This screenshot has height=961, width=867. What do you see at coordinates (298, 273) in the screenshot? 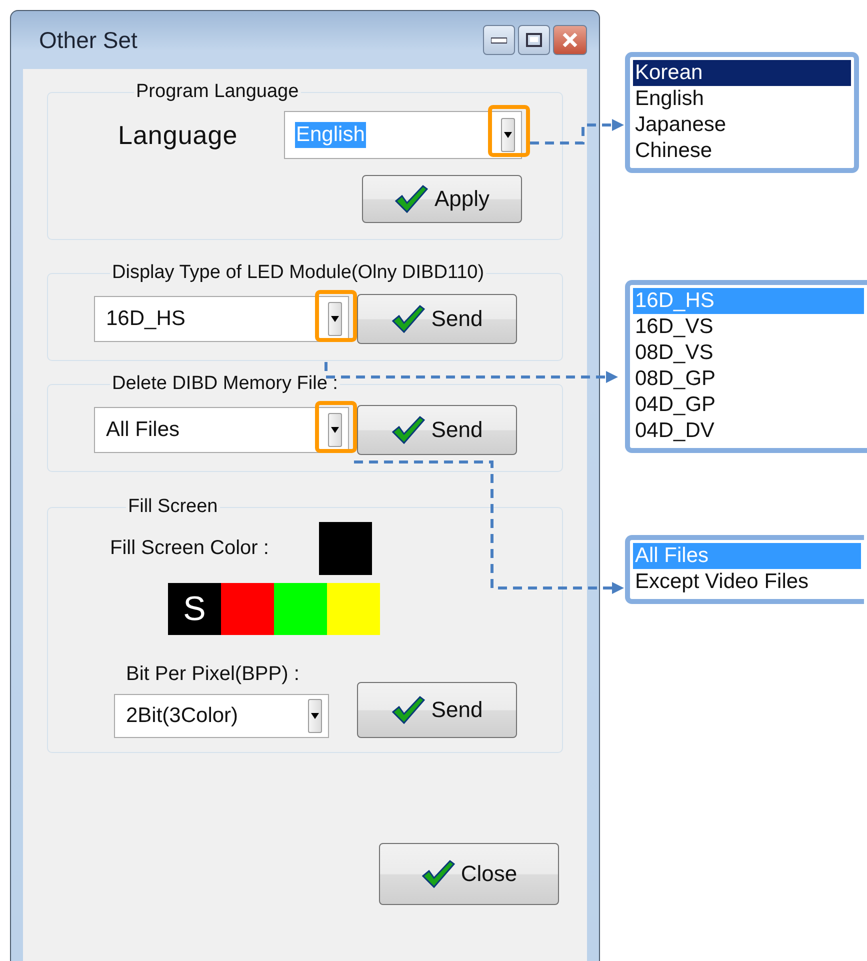
I see `group-title: Display Type of LED Module(Olny DIBD110)` at bounding box center [298, 273].